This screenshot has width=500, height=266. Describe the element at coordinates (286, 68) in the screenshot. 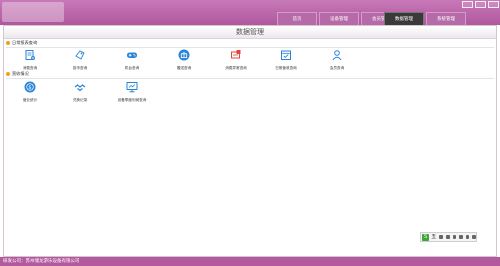

I see `func-label: 日常营收查询` at that location.